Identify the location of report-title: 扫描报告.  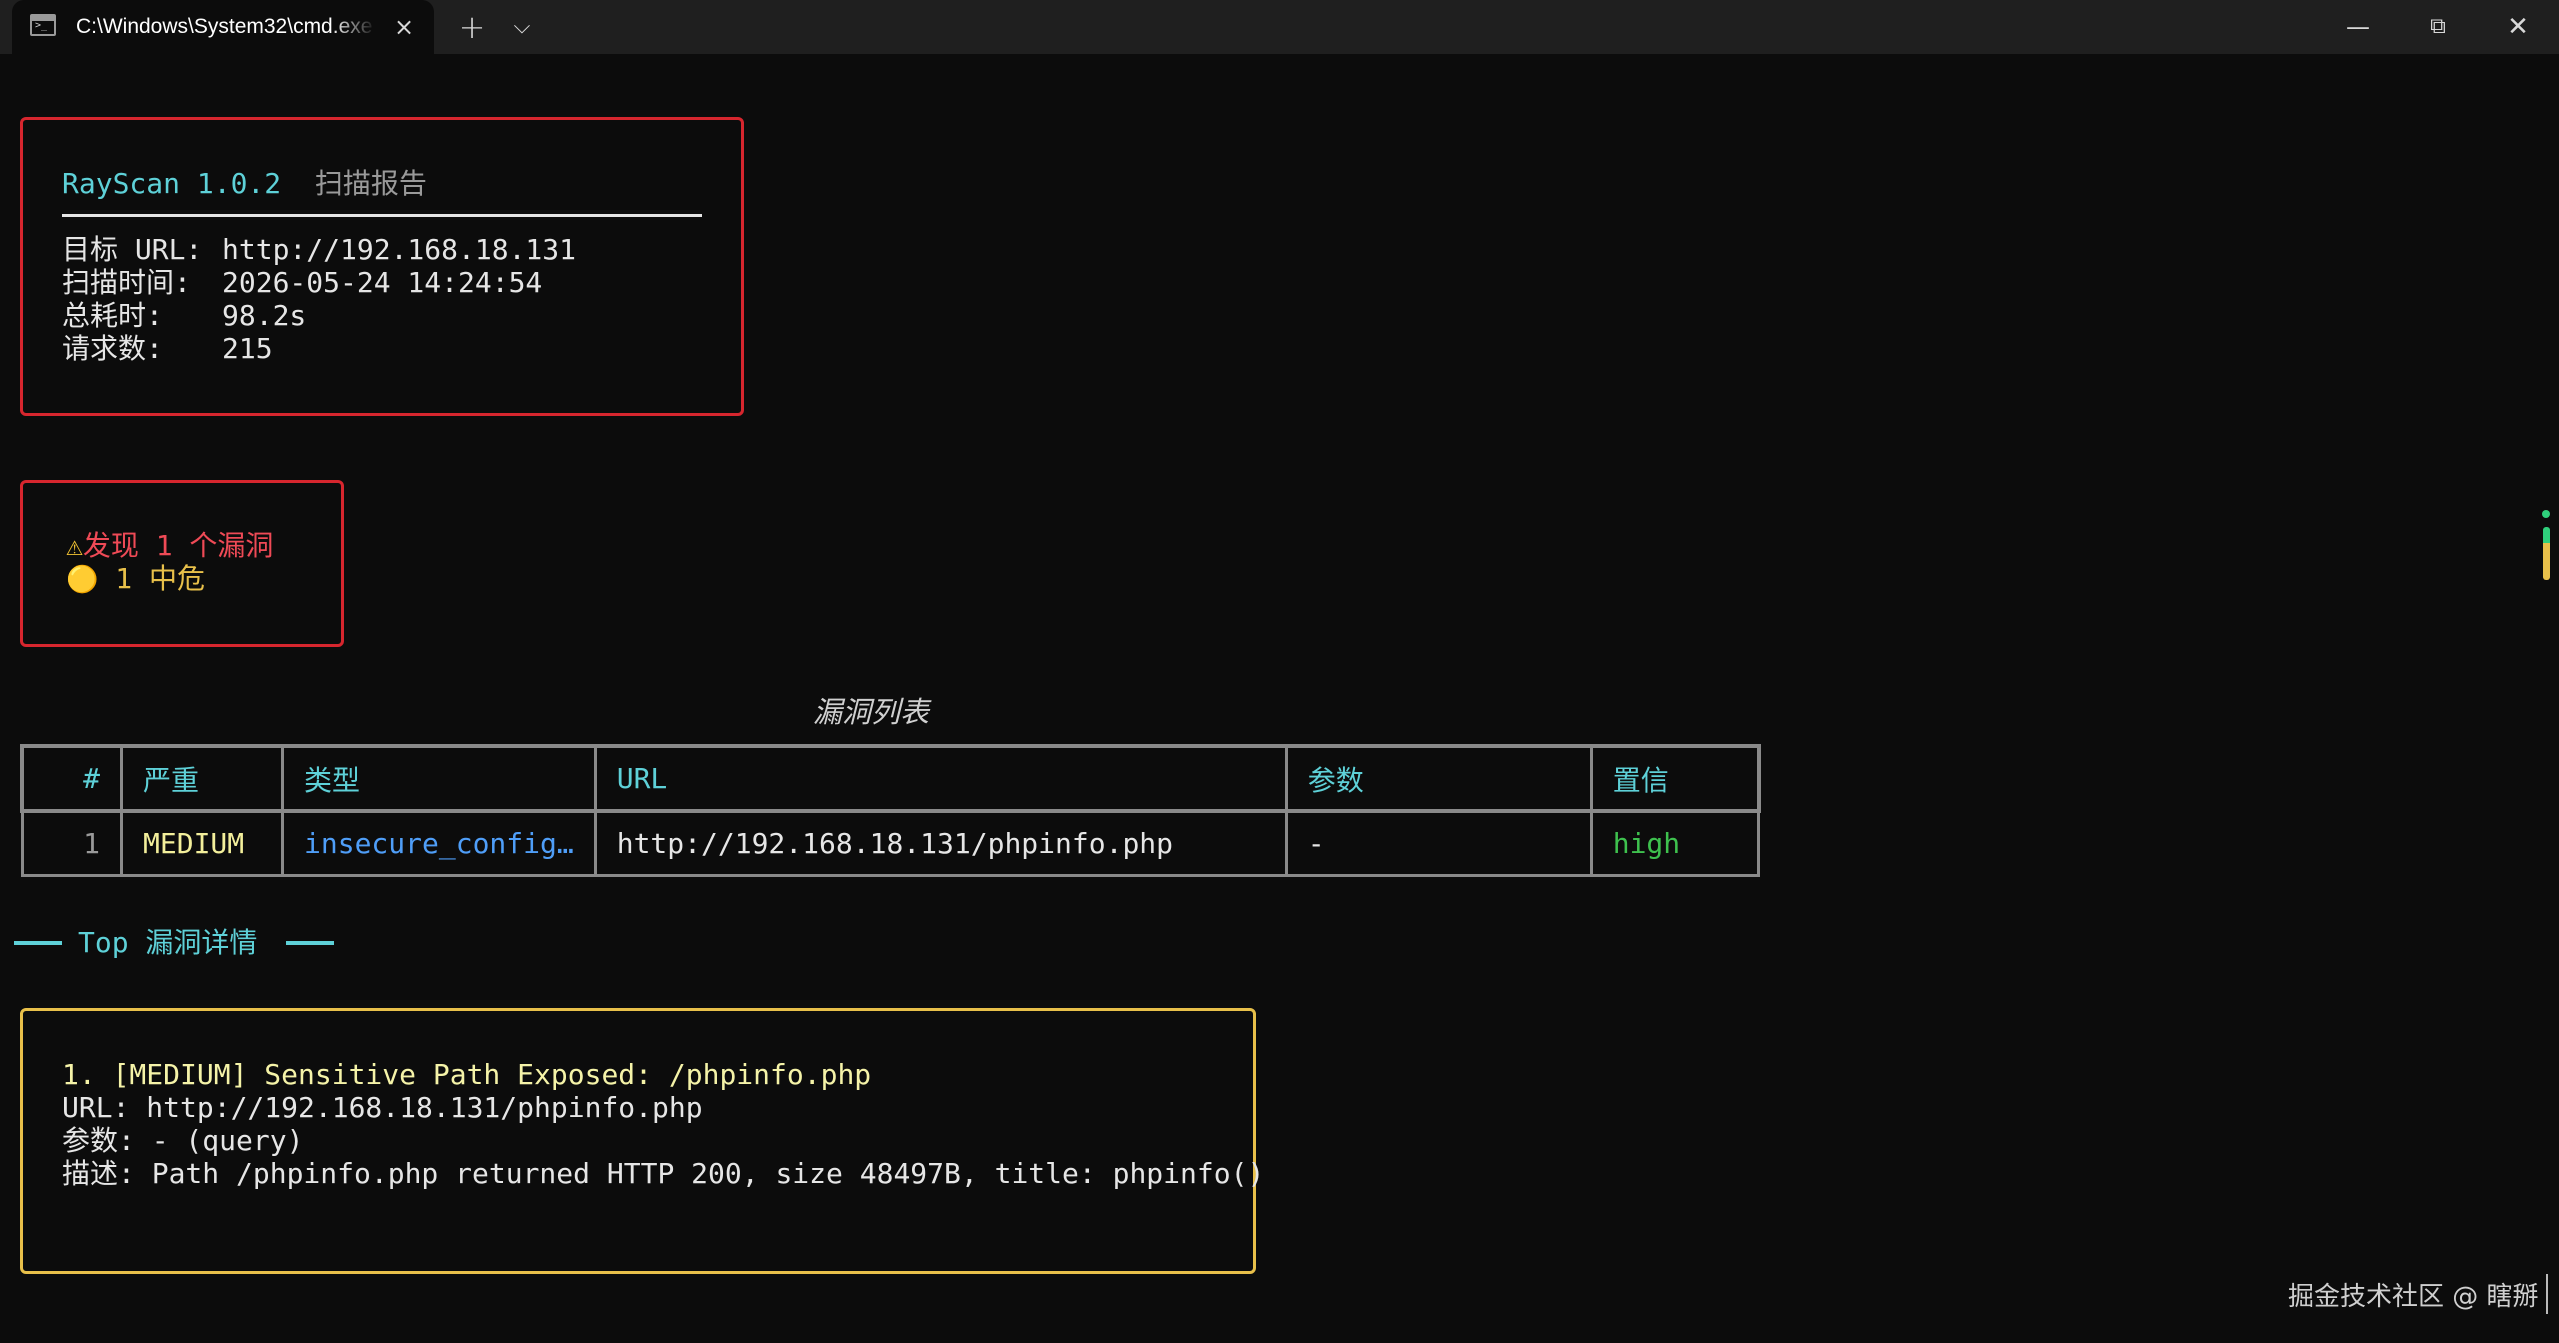
(370, 183).